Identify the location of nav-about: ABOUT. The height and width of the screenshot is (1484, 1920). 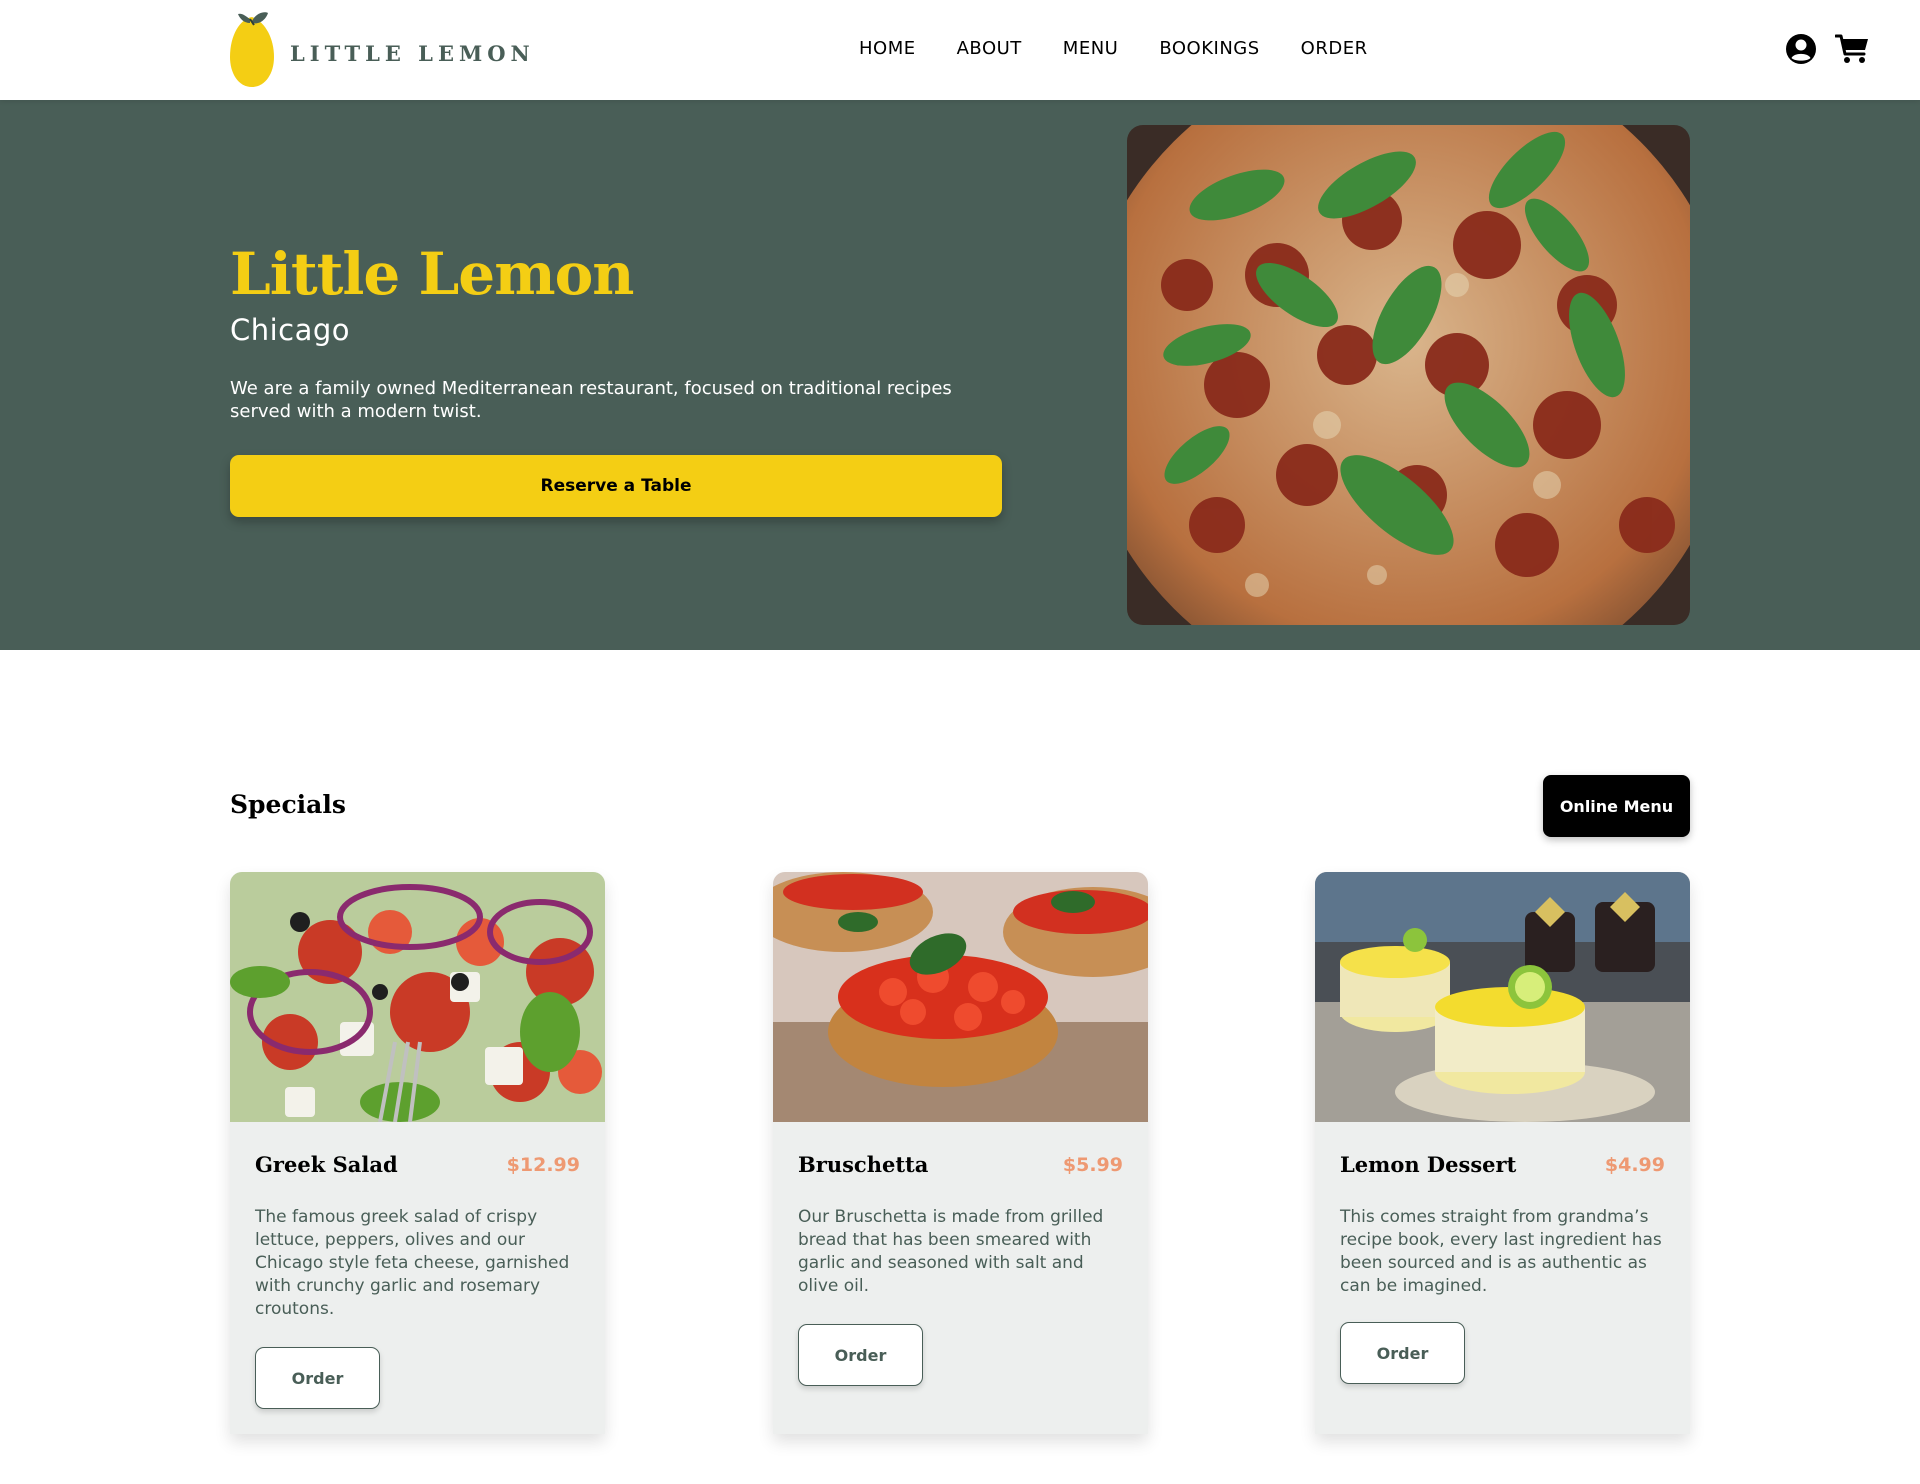
(989, 48).